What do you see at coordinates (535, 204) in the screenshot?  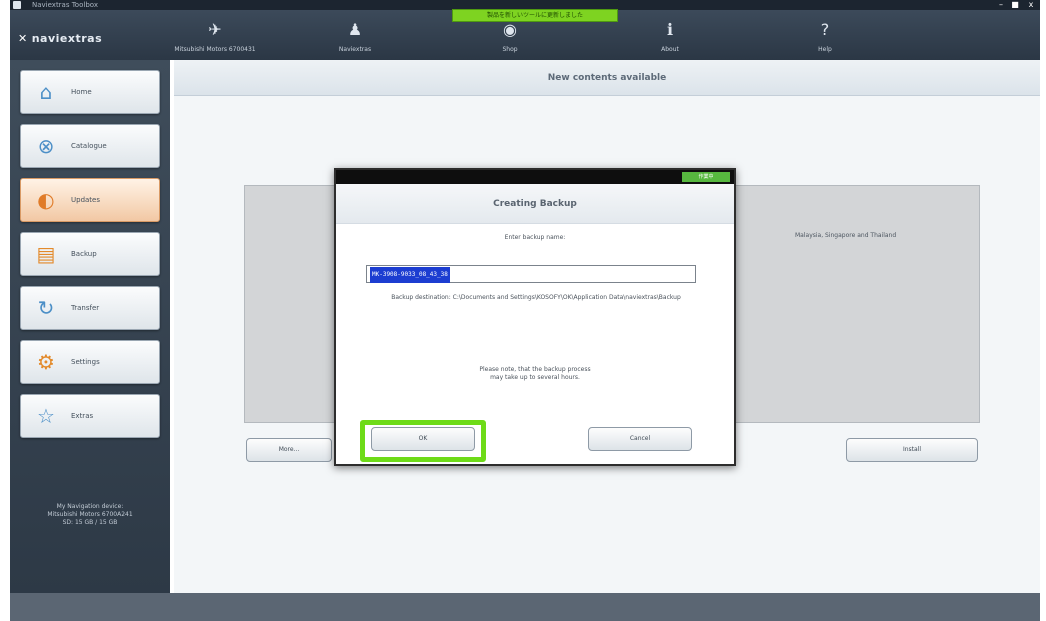 I see `dialog-title: Creating Backup` at bounding box center [535, 204].